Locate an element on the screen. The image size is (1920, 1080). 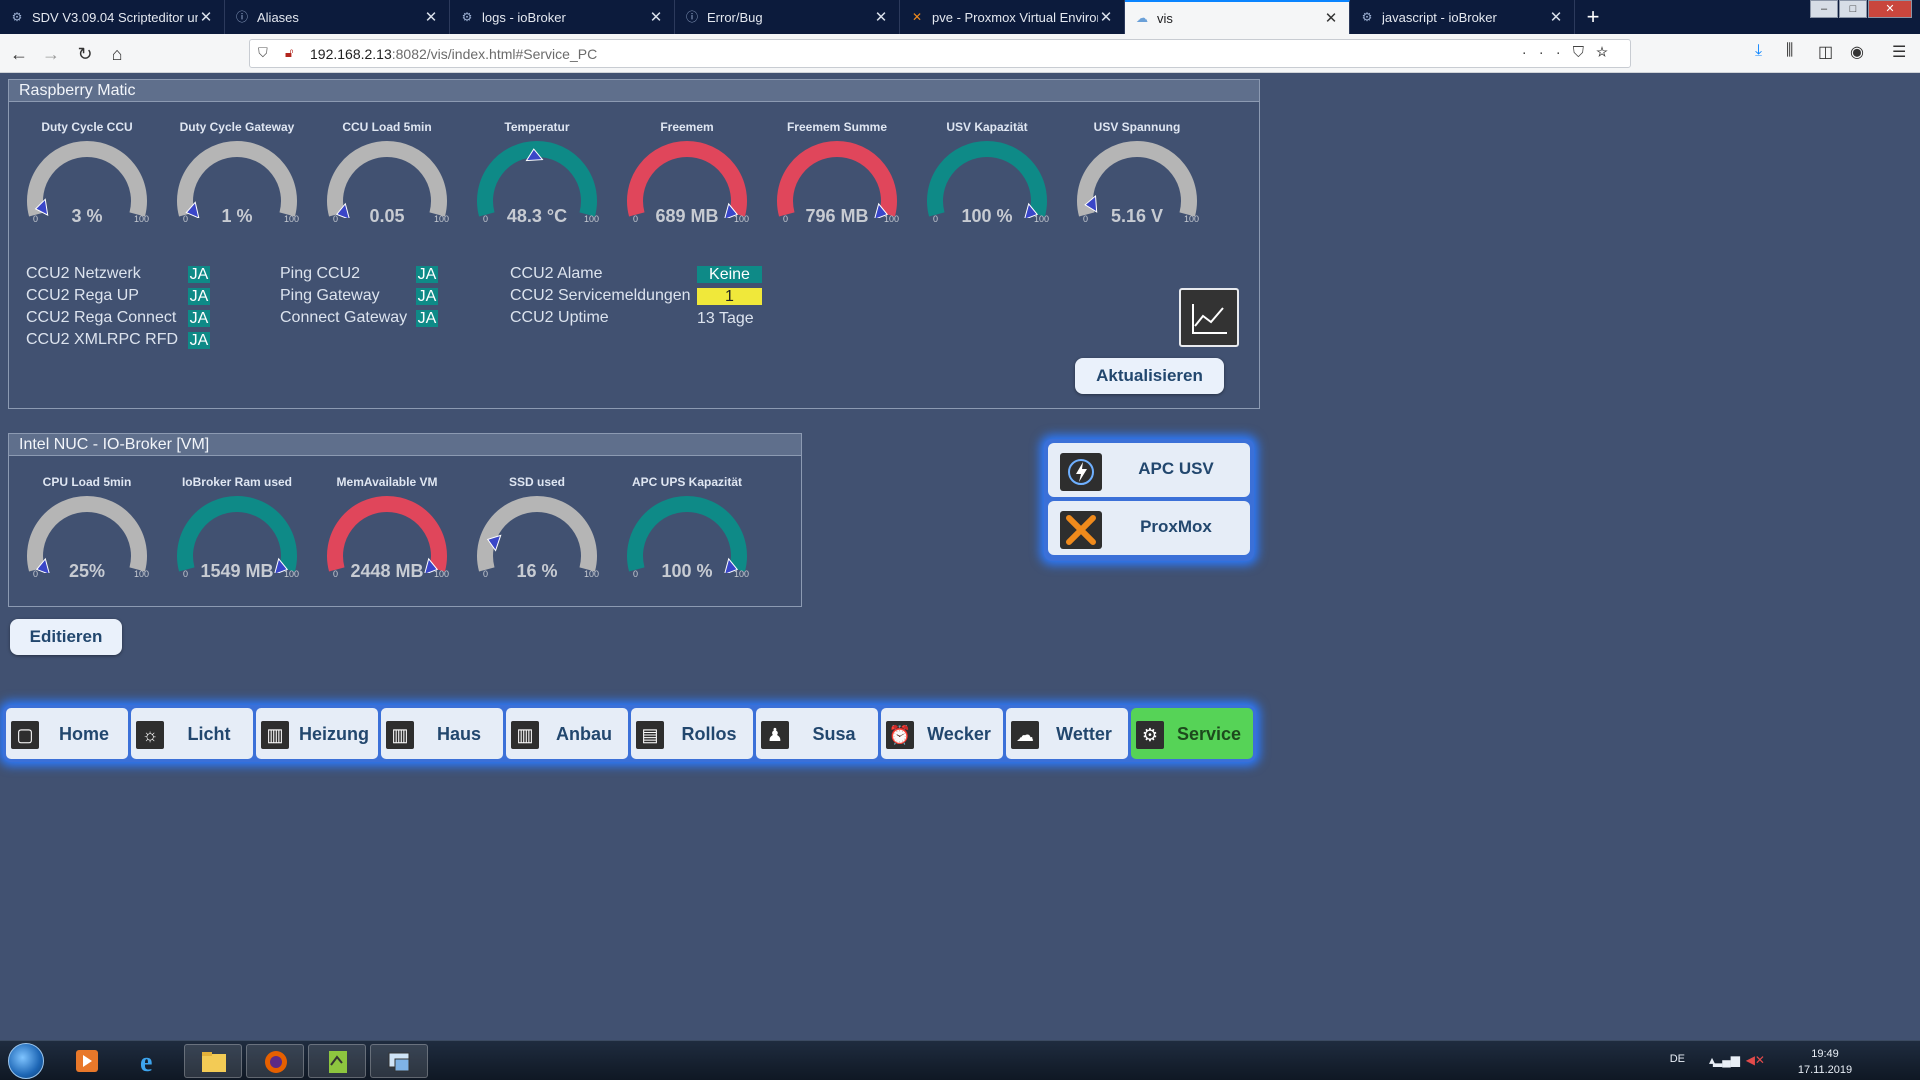
nav-item-label: Susa is located at coordinates (834, 734).